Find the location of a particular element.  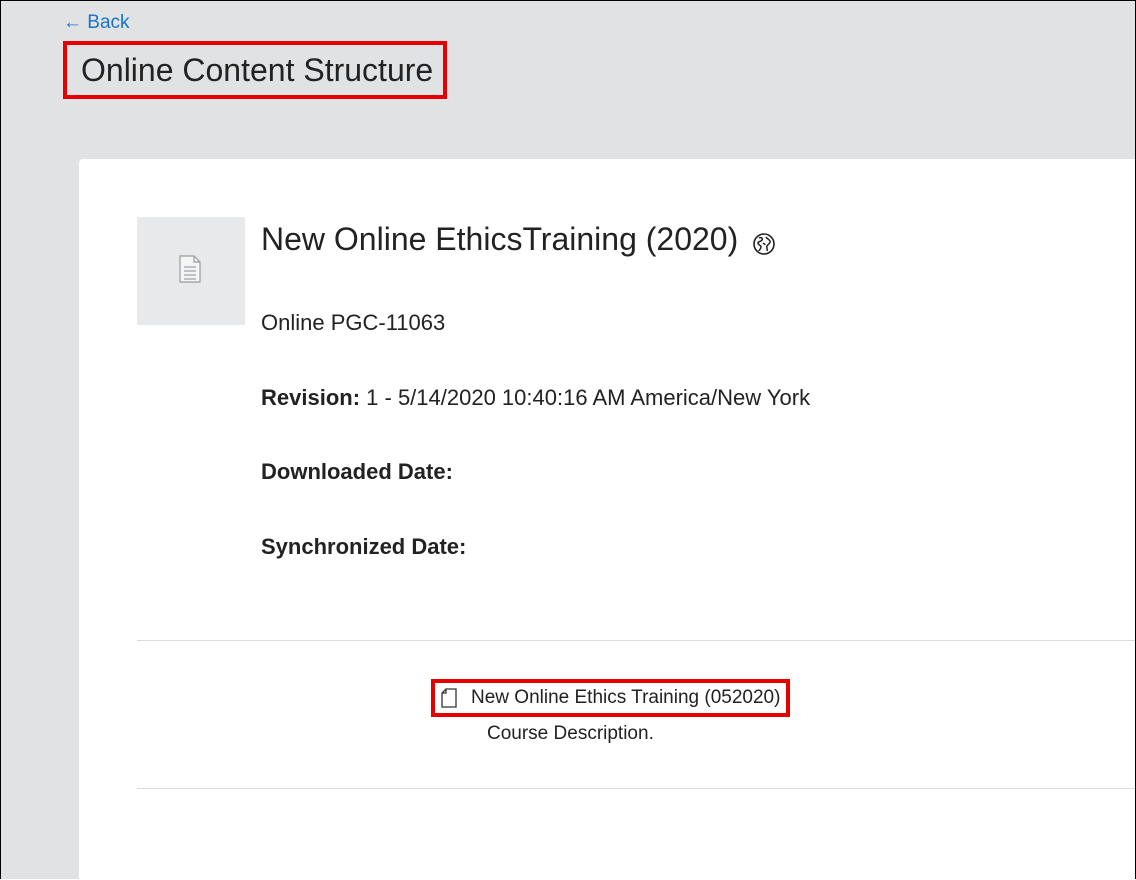

course-code: Online PGC-11063 is located at coordinates (353, 322).